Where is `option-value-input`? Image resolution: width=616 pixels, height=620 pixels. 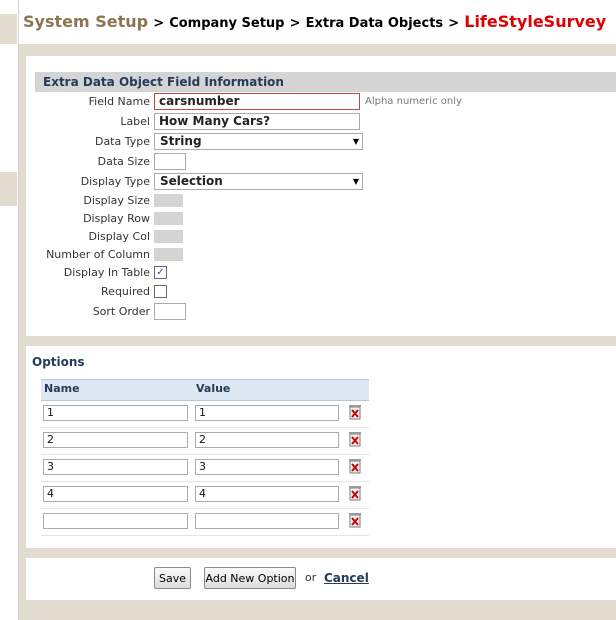 option-value-input is located at coordinates (267, 521).